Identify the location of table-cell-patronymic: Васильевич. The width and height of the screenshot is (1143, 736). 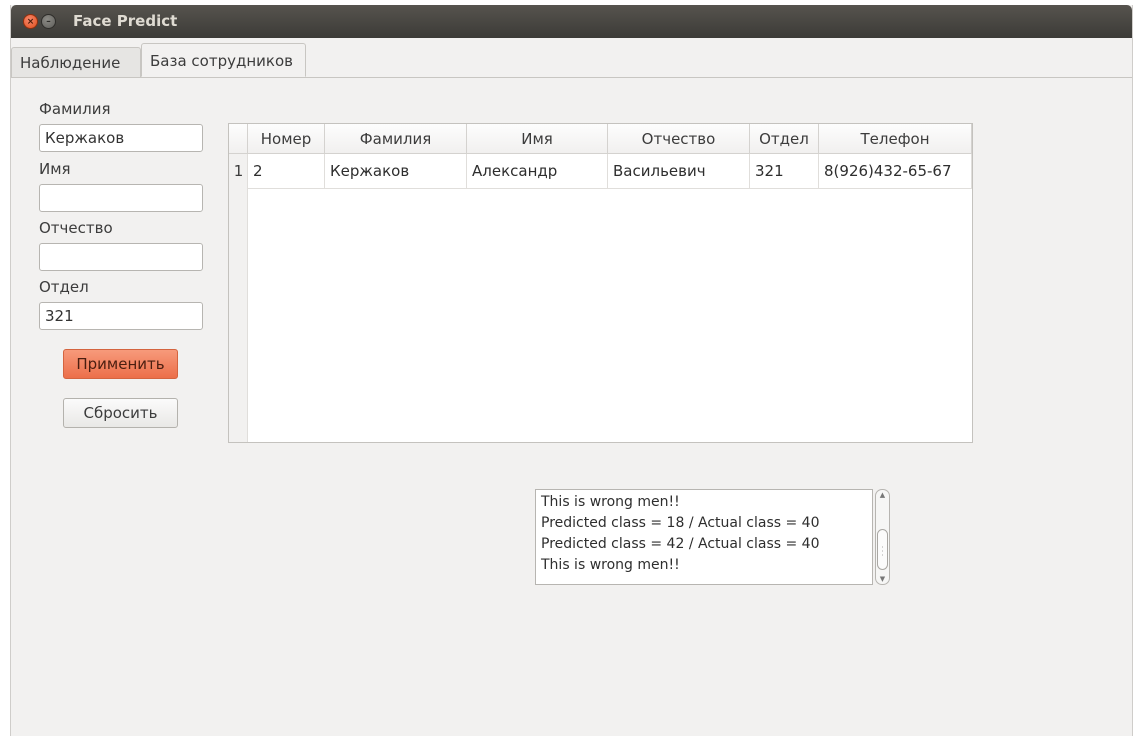
(679, 171).